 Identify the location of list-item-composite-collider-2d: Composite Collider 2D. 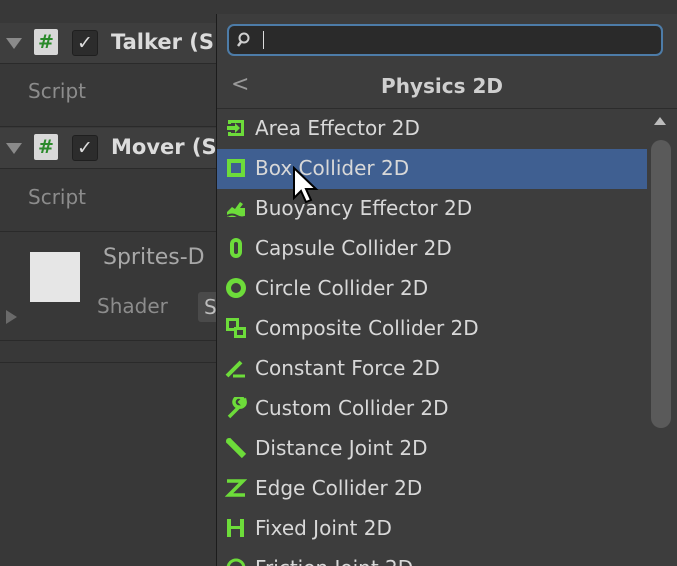
(432, 329).